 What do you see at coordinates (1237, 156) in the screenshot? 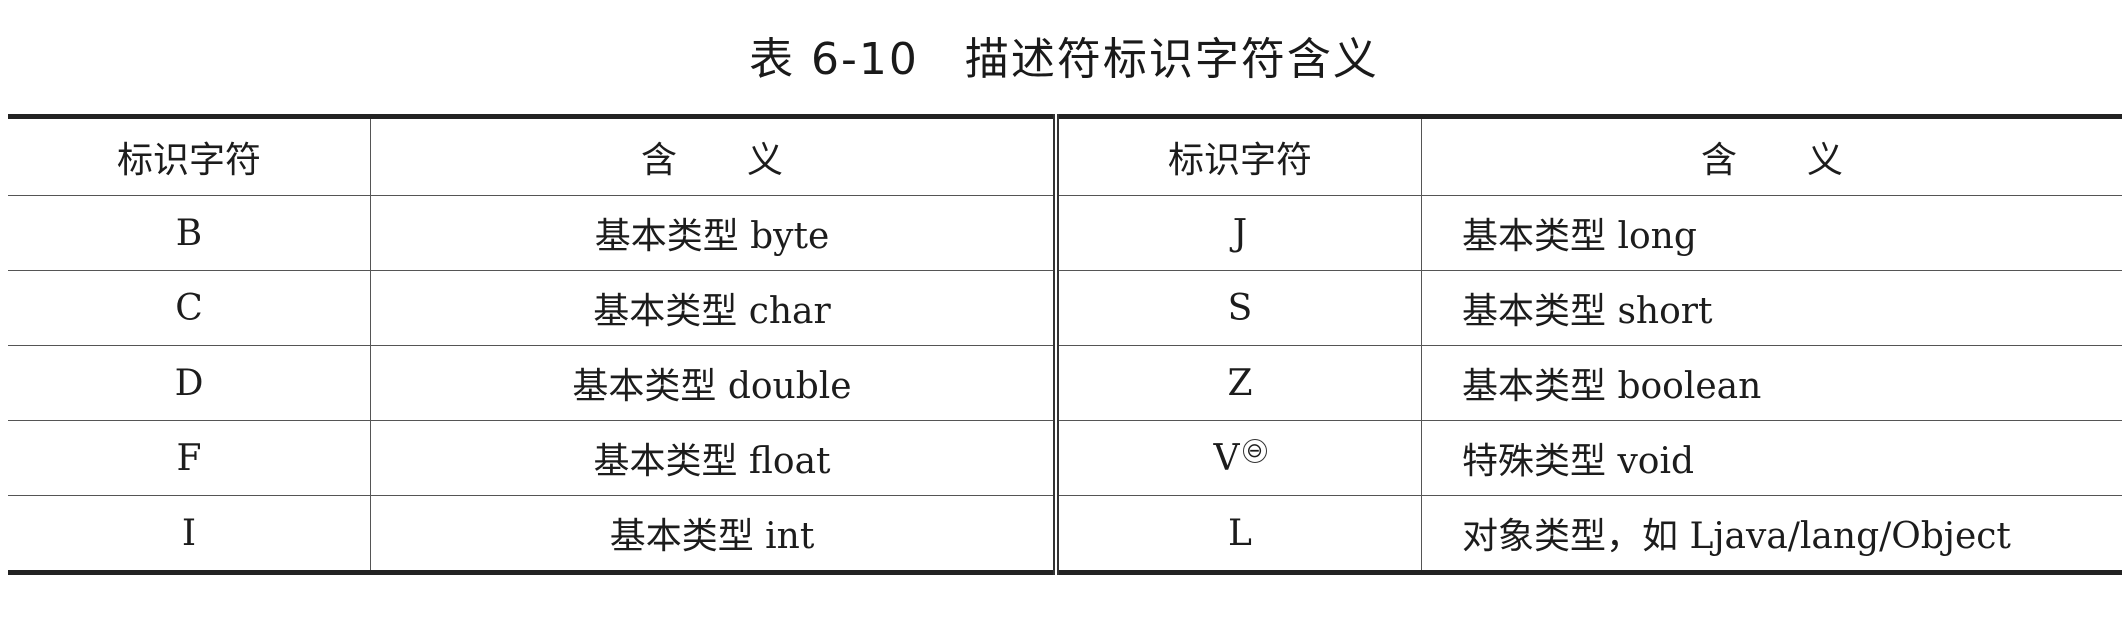
I see `header-char-right: 标识字符` at bounding box center [1237, 156].